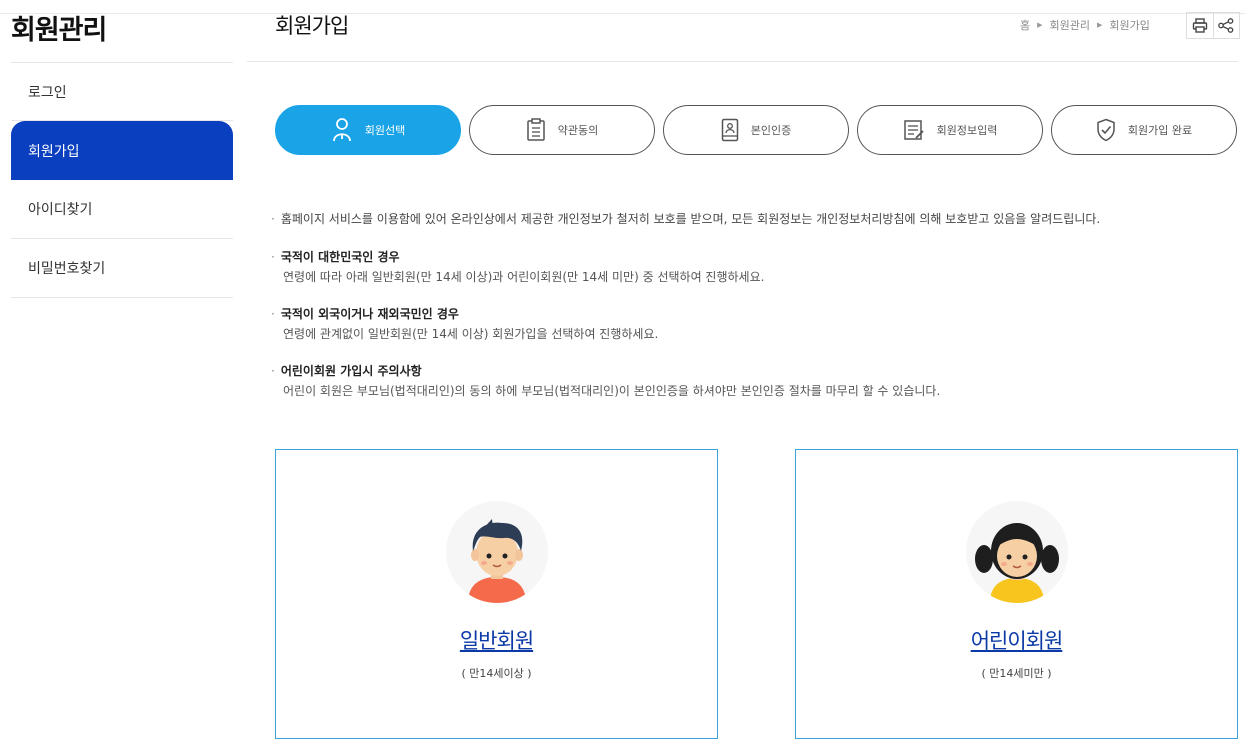 This screenshot has width=1245, height=739. I want to click on breadcrumb: 홈 ▶ 회원관리 ▶ 회원가입, so click(1085, 25).